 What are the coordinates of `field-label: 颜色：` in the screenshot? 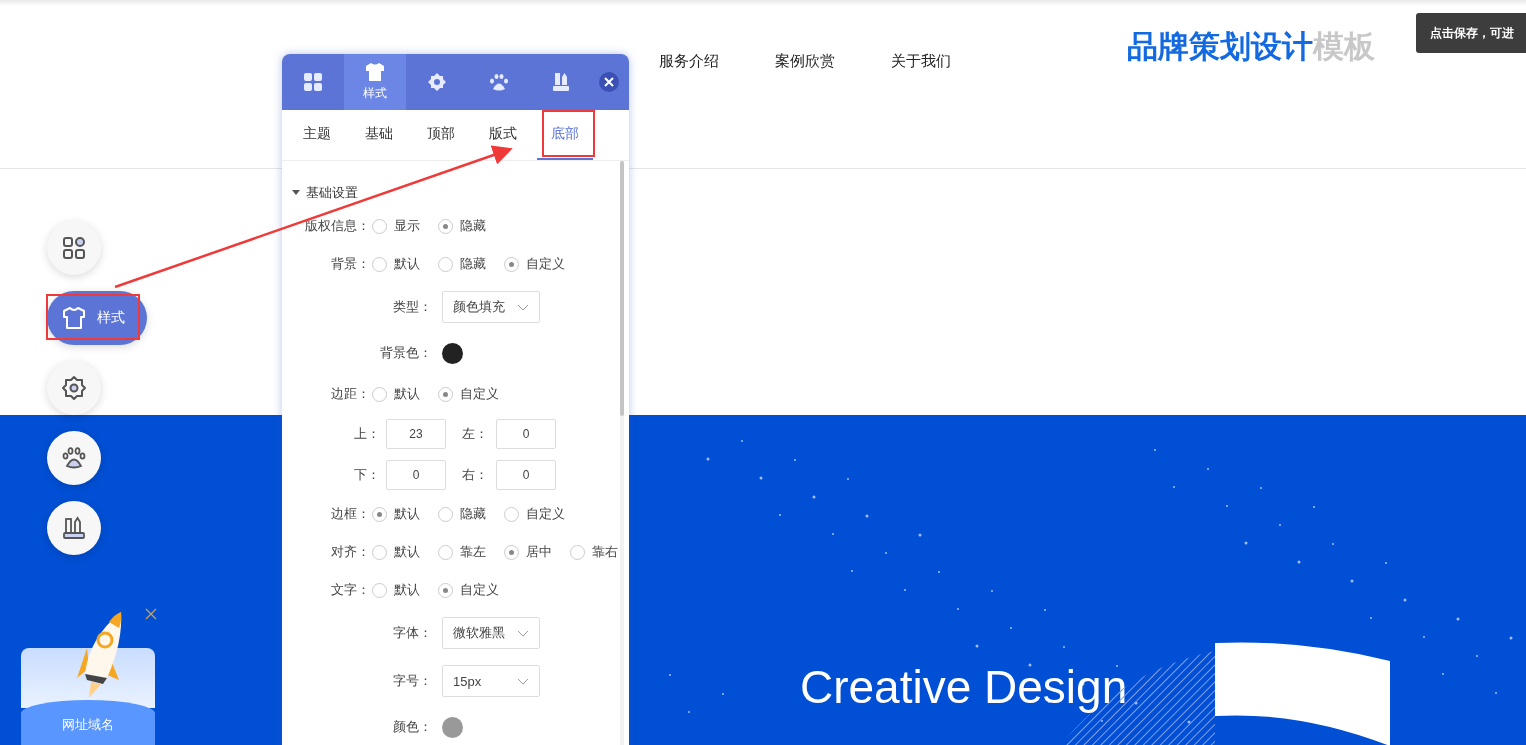 It's located at (412, 727).